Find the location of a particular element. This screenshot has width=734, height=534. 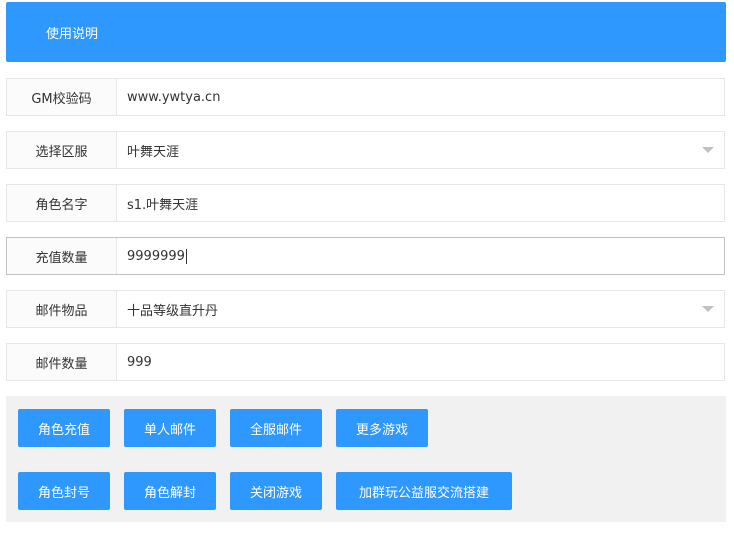

single-mail-button: 单人邮件 is located at coordinates (170, 428).